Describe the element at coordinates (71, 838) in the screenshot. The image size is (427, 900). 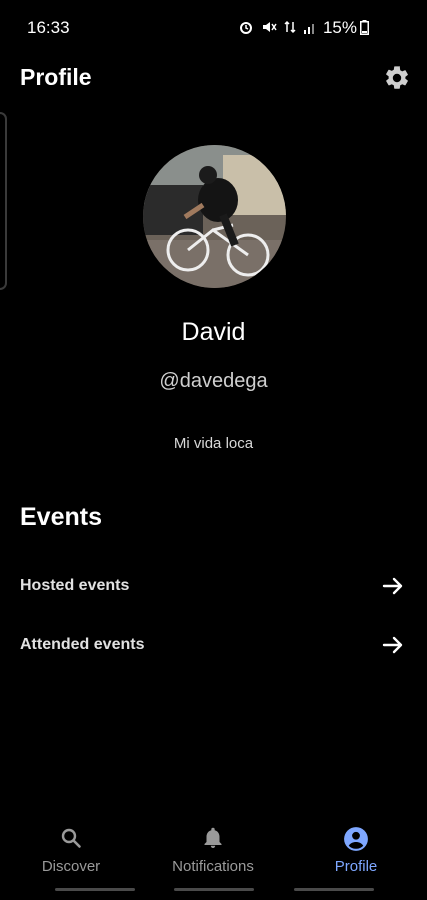
I see `search-icon` at that location.